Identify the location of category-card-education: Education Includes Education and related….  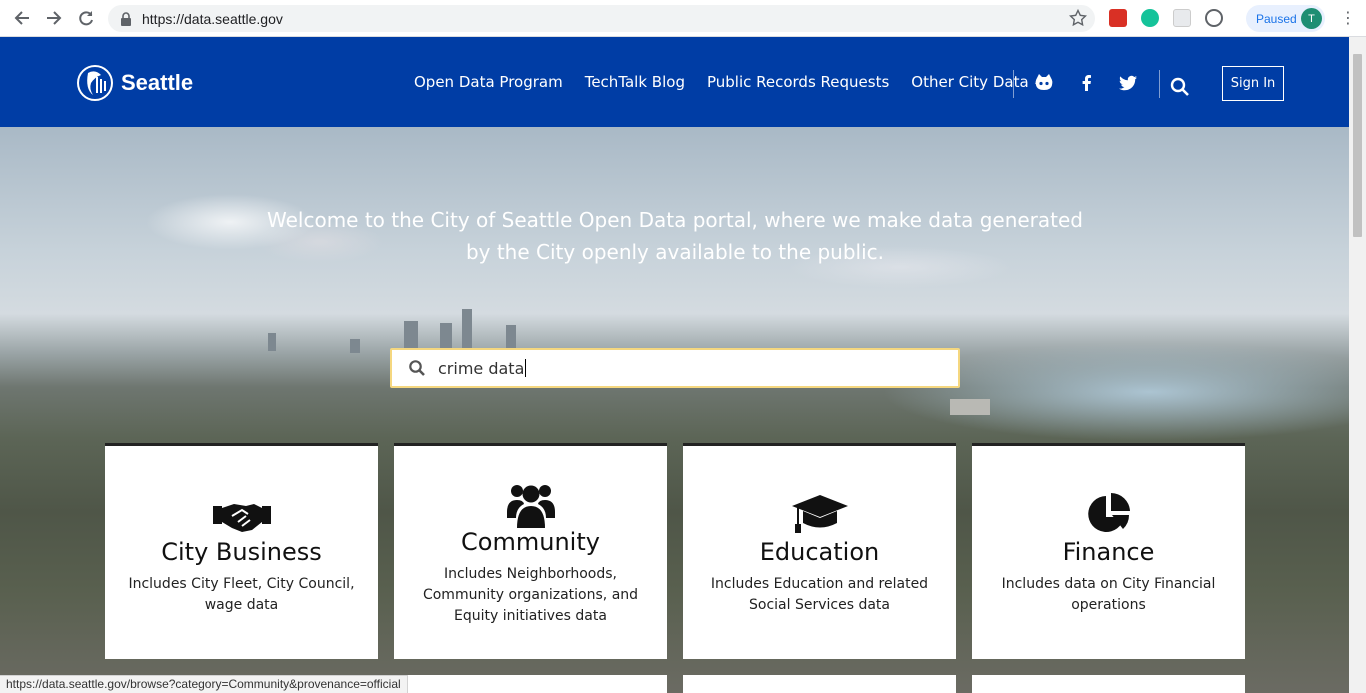
(819, 551).